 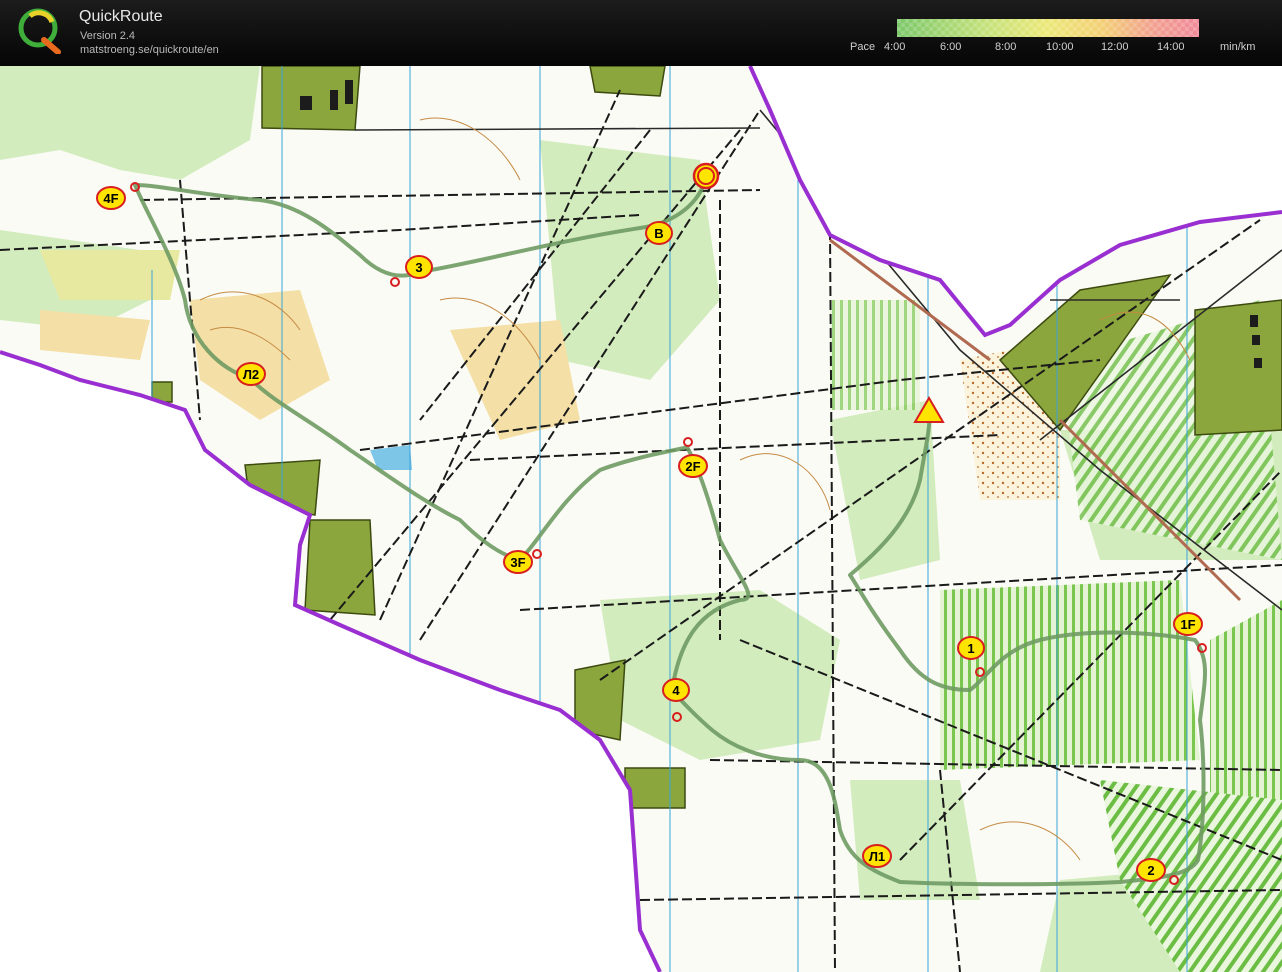 What do you see at coordinates (706, 176) in the screenshot?
I see `finish-circle-icon` at bounding box center [706, 176].